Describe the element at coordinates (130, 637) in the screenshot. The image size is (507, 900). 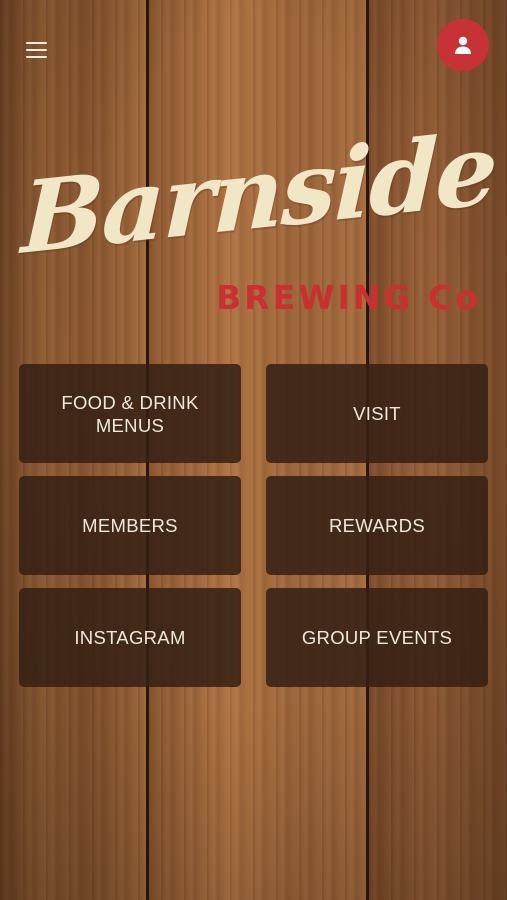
I see `instagram-button: INSTAGRAM` at that location.